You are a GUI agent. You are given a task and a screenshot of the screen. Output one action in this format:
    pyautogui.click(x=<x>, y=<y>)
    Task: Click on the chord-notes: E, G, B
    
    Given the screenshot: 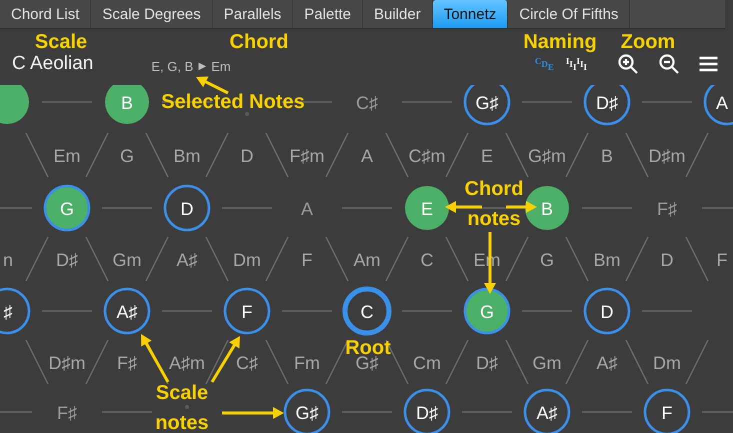 What is the action you would take?
    pyautogui.click(x=172, y=66)
    